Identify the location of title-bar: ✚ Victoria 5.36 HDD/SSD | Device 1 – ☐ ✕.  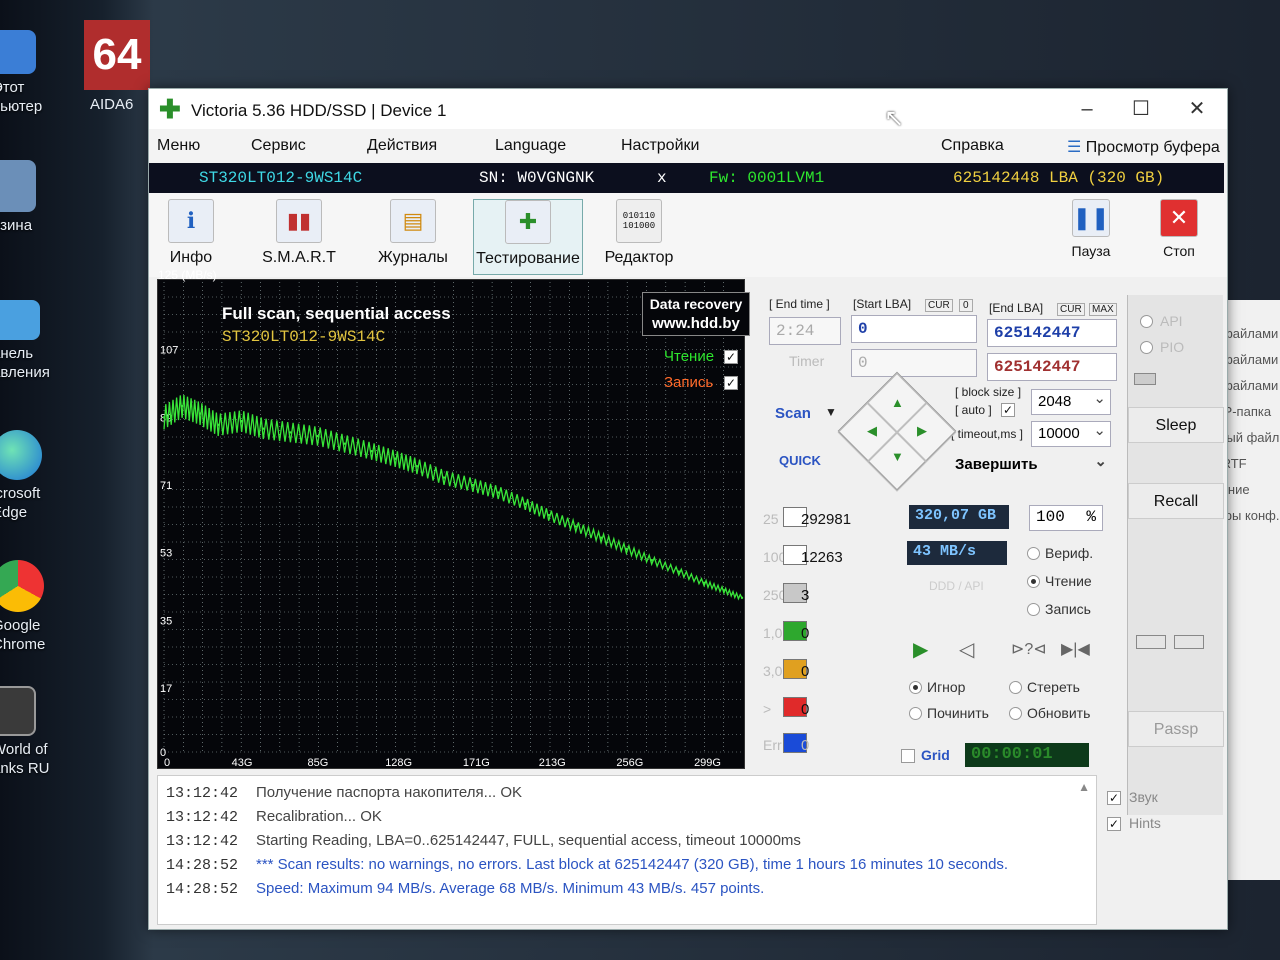
(688, 109).